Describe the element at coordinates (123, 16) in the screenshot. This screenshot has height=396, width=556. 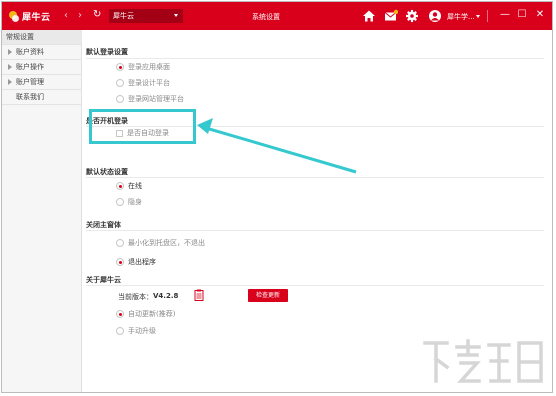
I see `address-text: 犀牛云` at that location.